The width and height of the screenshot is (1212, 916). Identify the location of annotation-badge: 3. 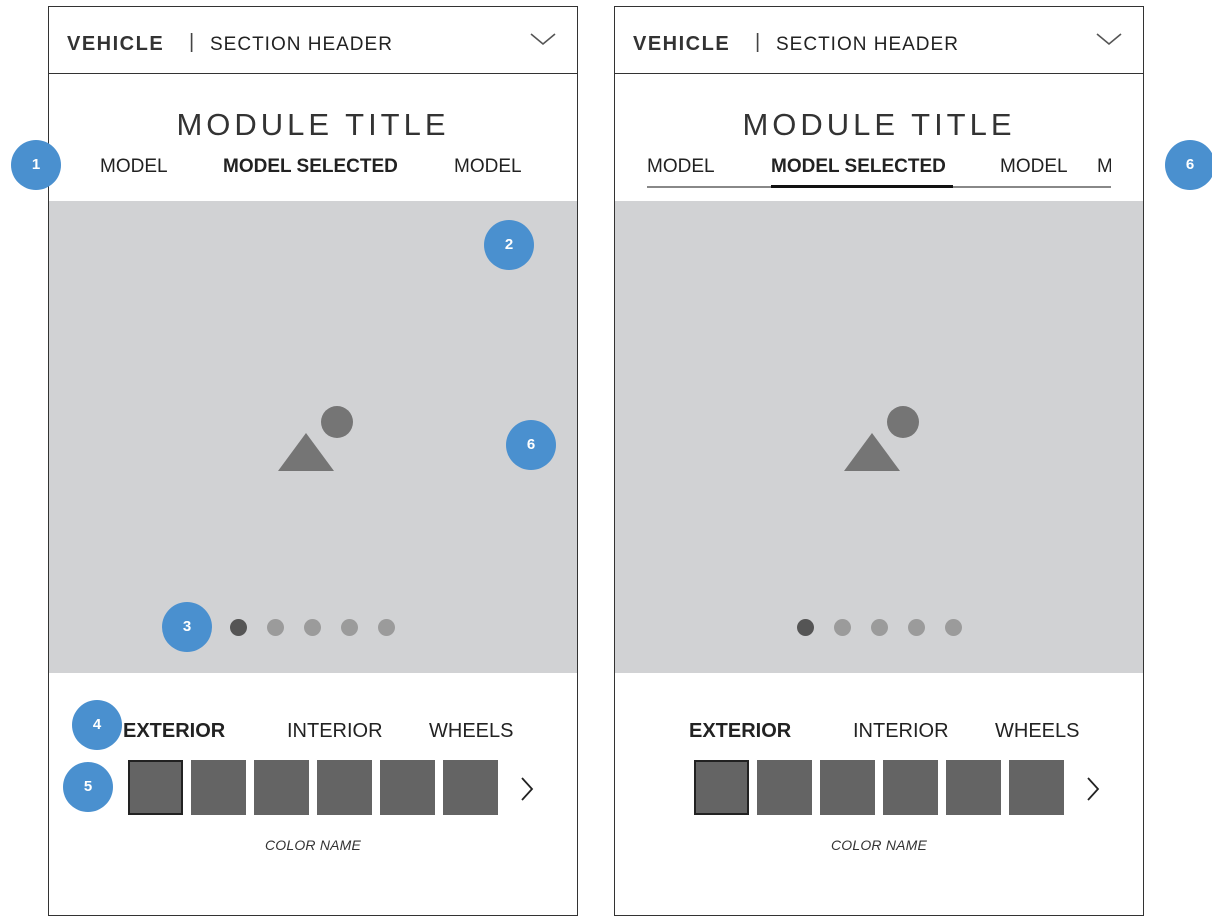
(187, 627).